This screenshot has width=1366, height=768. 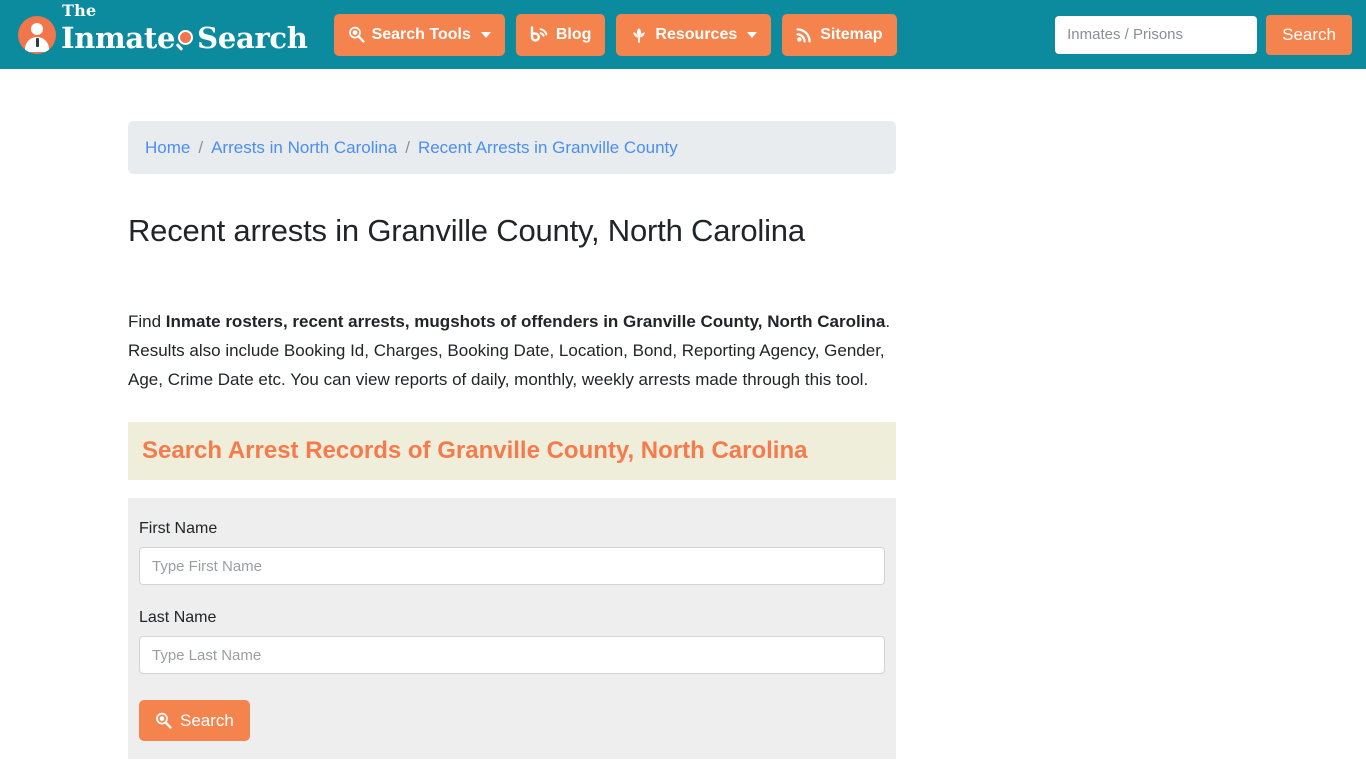 I want to click on first-name-label: First Name, so click(x=178, y=528).